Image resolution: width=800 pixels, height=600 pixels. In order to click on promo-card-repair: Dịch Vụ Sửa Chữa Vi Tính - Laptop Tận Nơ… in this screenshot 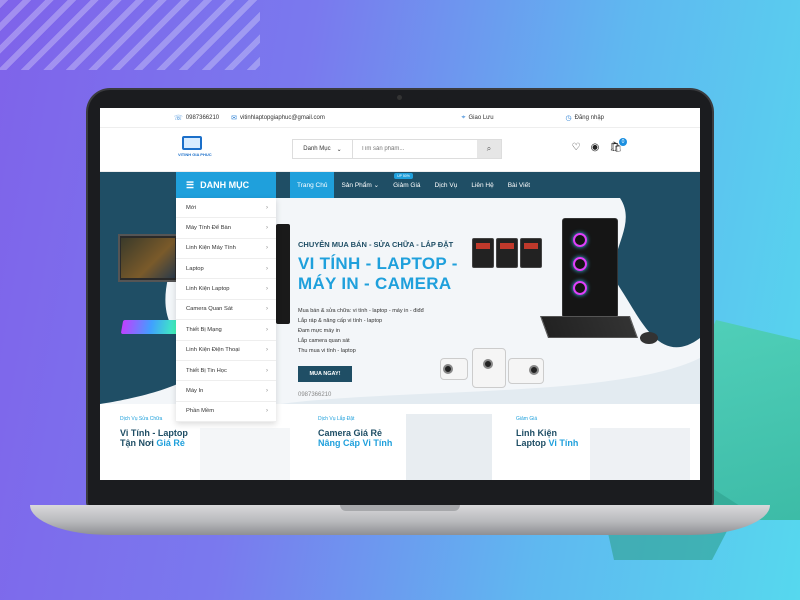, I will do `click(154, 448)`.